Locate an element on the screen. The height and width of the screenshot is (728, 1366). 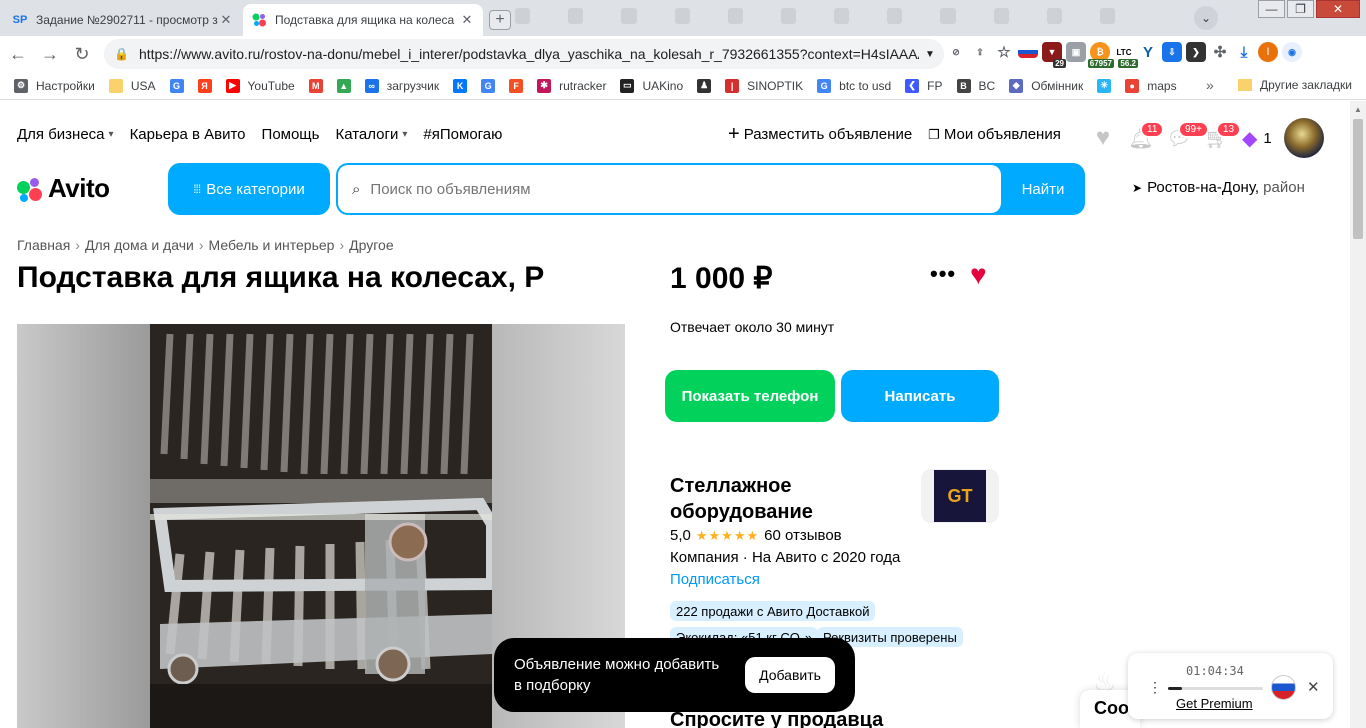
gear-icon: ⚙ is located at coordinates (21, 85).